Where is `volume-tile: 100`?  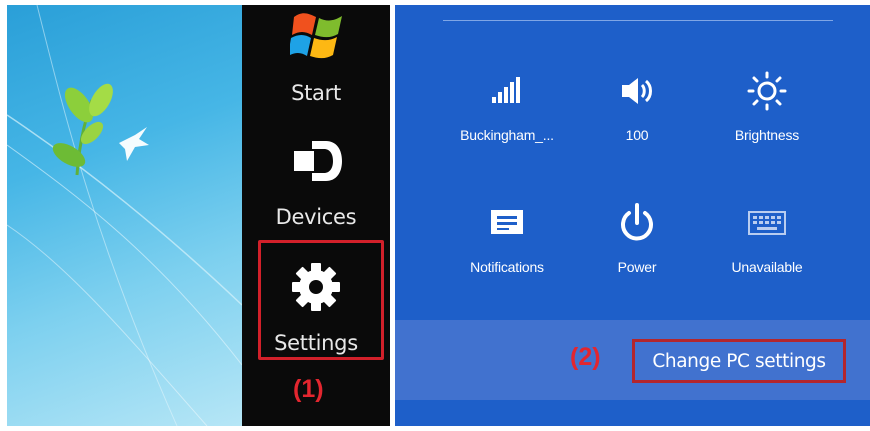 volume-tile: 100 is located at coordinates (637, 106).